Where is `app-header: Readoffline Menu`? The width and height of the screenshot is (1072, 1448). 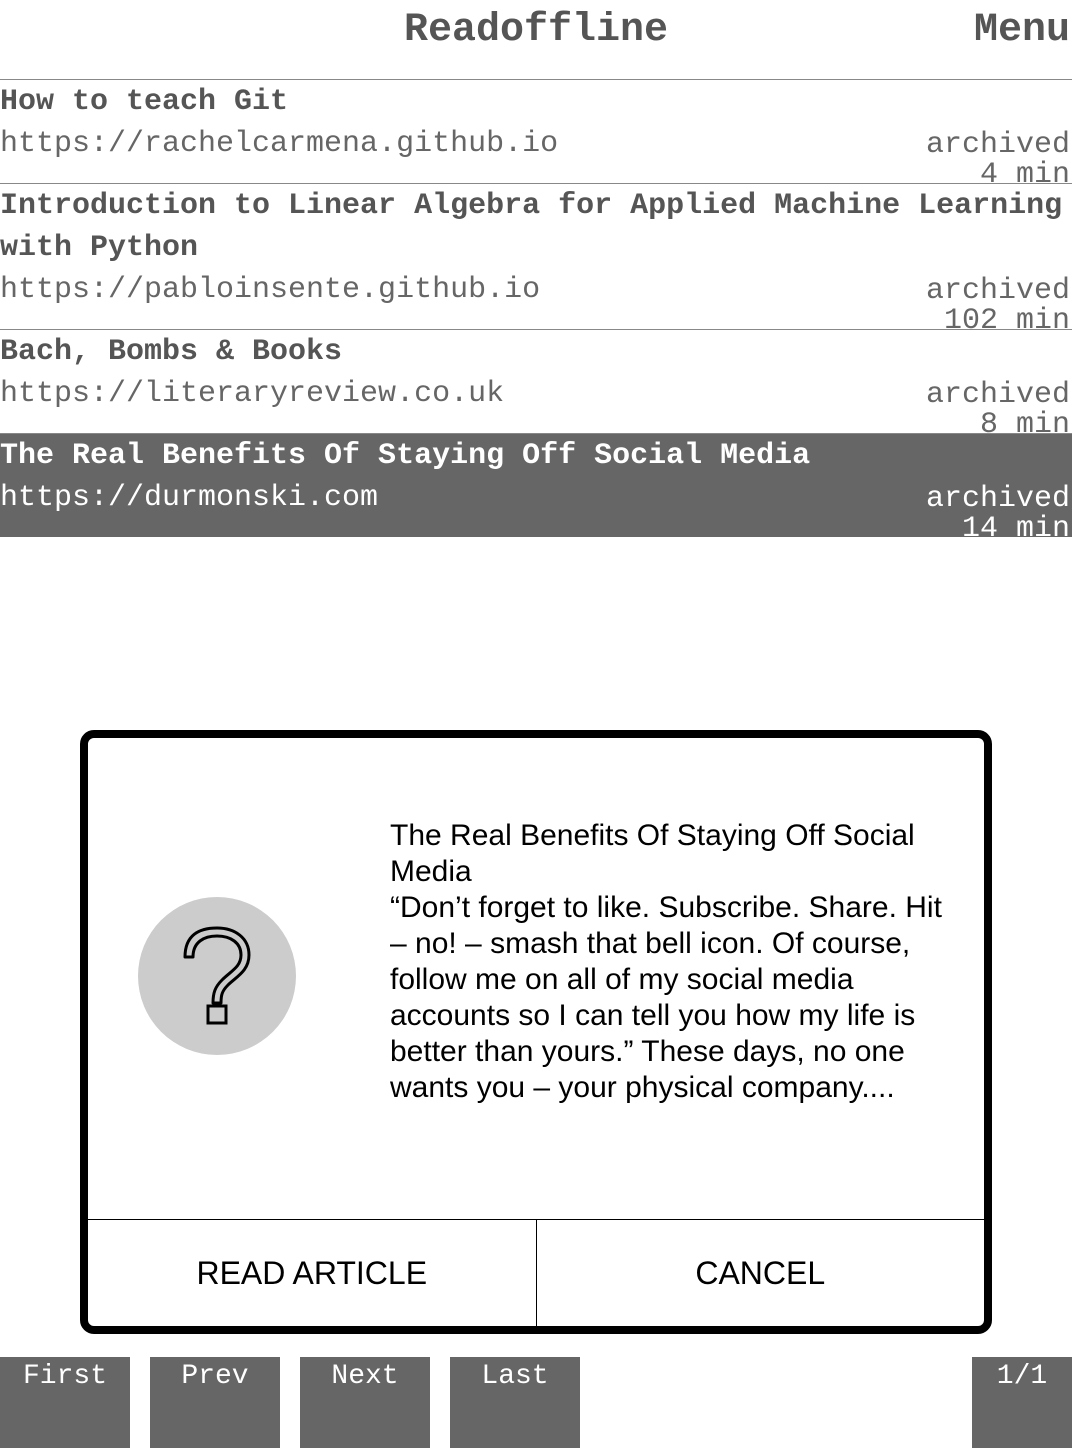 app-header: Readoffline Menu is located at coordinates (536, 40).